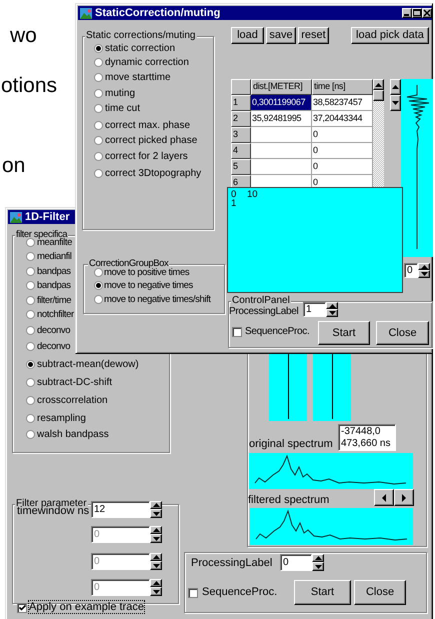 The height and width of the screenshot is (619, 435). I want to click on minimize-button, so click(407, 13).